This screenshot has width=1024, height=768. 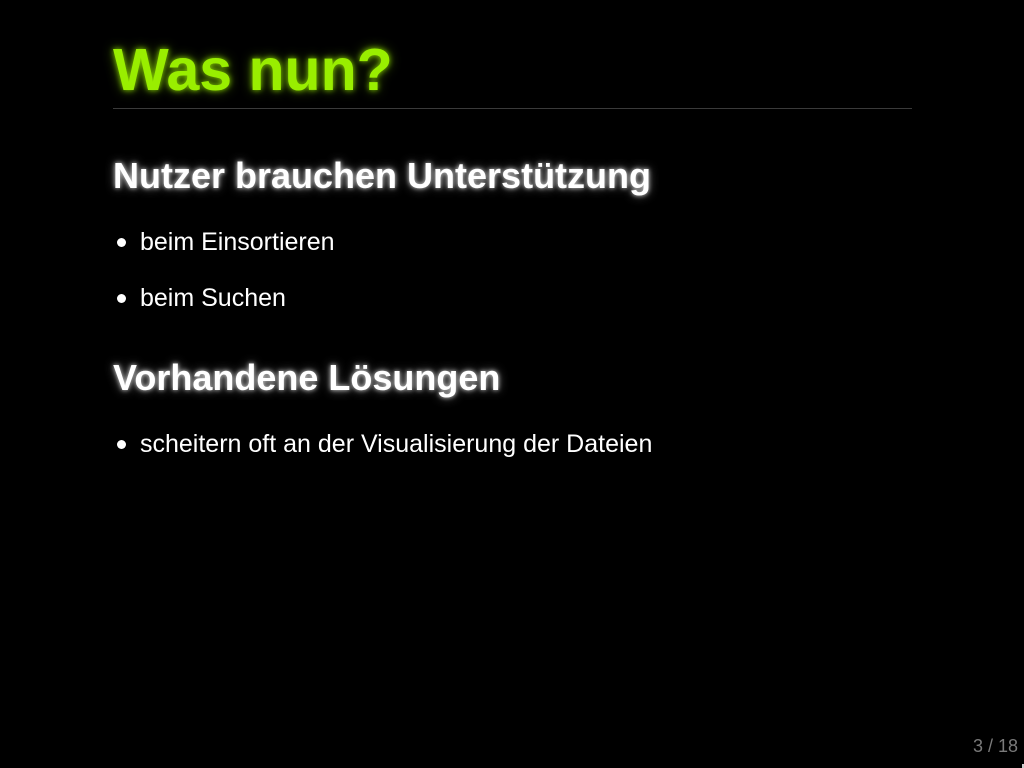 I want to click on bullet-text: beim Einsortieren, so click(x=237, y=242).